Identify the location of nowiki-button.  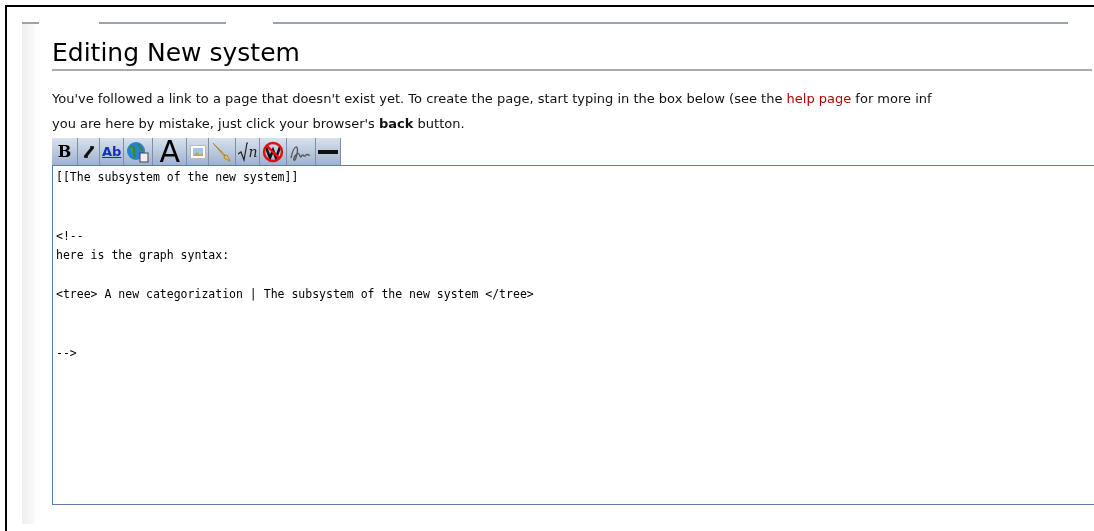
(274, 151).